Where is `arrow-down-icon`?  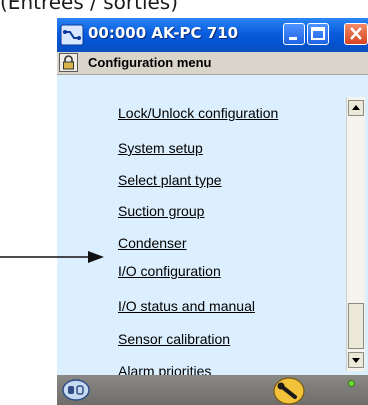 arrow-down-icon is located at coordinates (356, 360).